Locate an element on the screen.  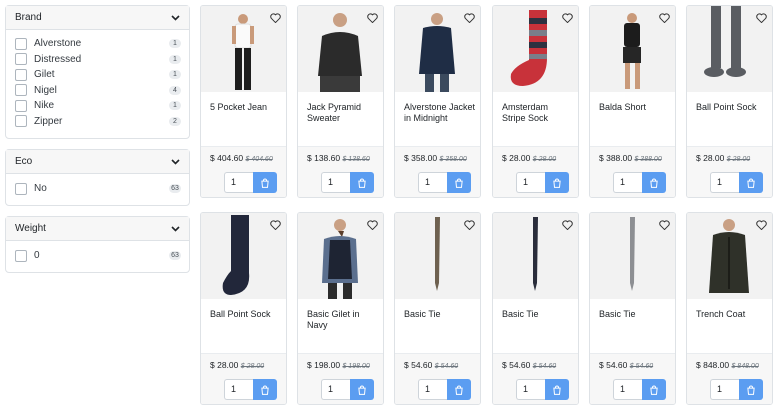
product-name: Basic Gilet in Navy is located at coordinates (343, 320).